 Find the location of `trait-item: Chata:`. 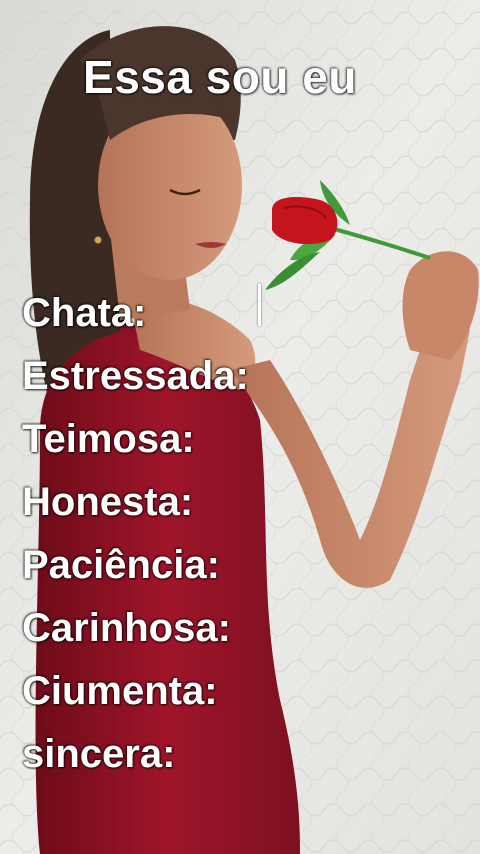

trait-item: Chata: is located at coordinates (84, 313).